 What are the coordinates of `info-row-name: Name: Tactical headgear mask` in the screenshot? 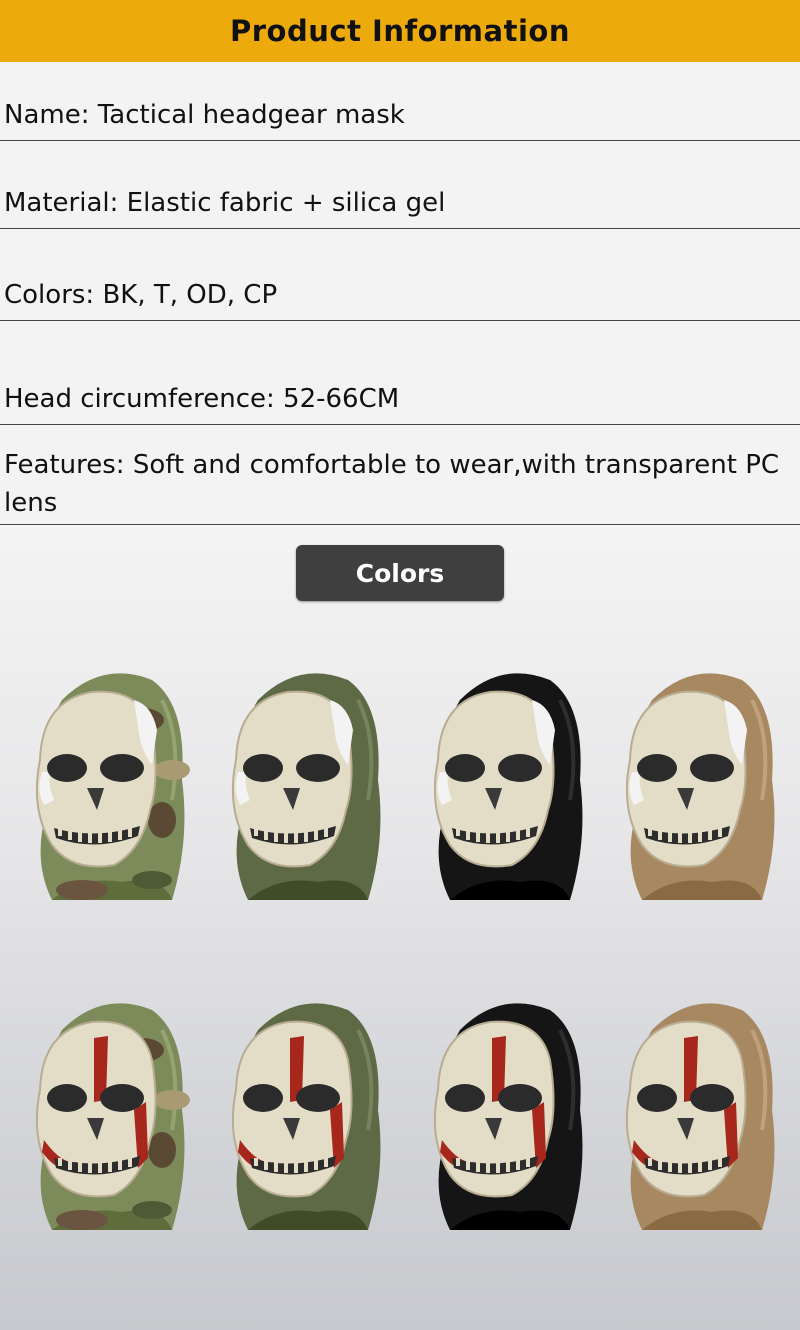 It's located at (400, 101).